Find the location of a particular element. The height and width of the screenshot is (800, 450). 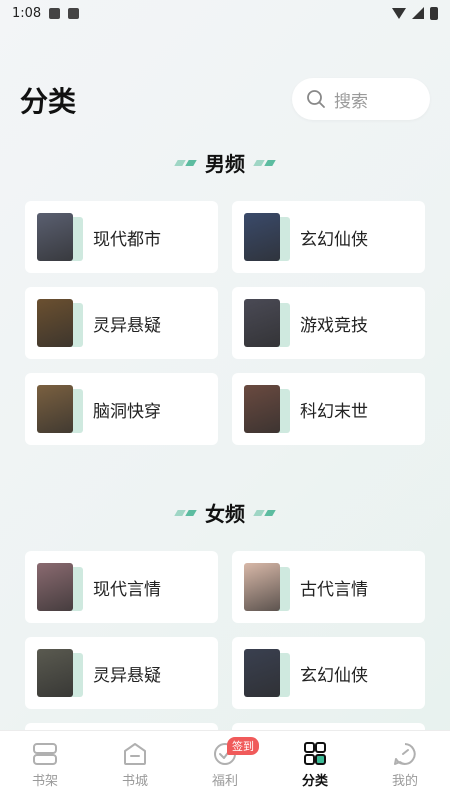

category-card: 古代言情 is located at coordinates (328, 587).